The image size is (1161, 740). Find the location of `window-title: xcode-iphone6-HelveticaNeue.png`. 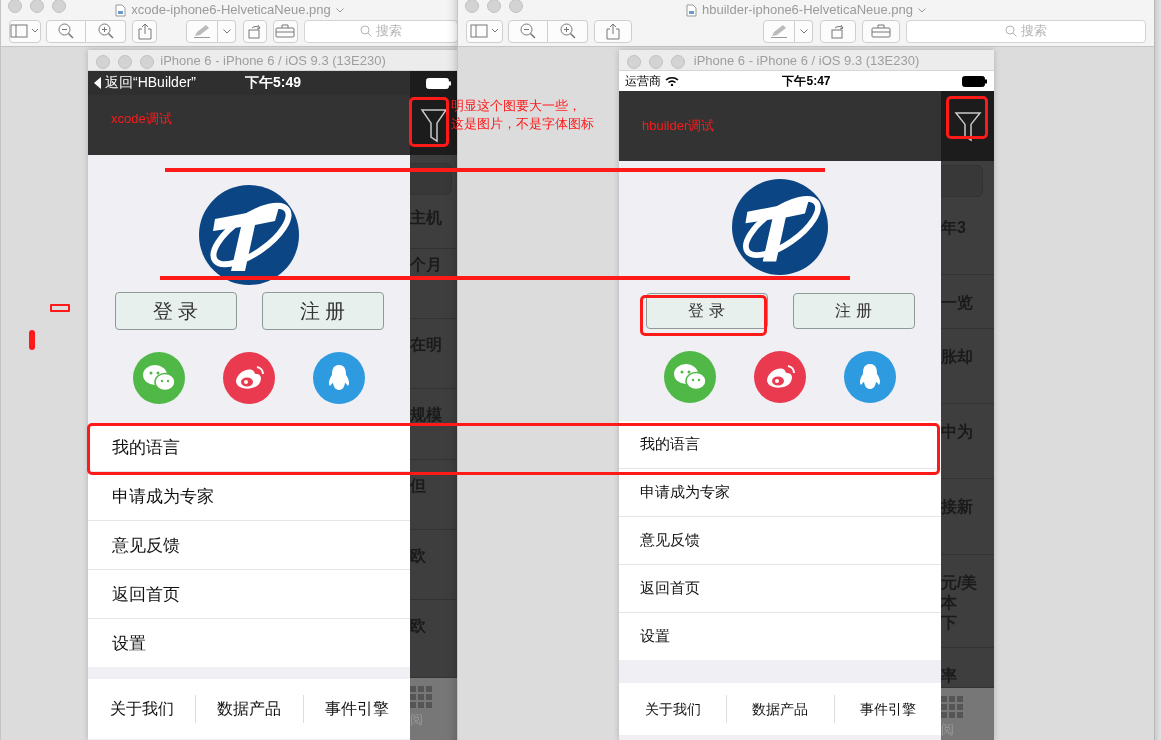

window-title: xcode-iphone6-HelveticaNeue.png is located at coordinates (231, 10).